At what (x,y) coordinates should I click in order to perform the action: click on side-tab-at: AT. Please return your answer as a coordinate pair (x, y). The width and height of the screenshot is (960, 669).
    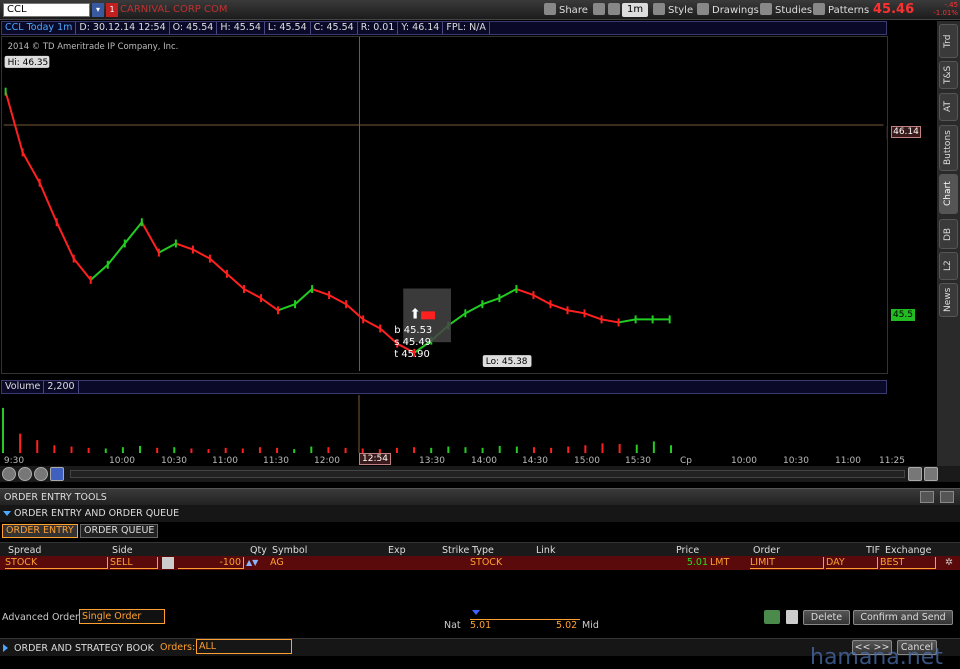
    Looking at the image, I should click on (948, 107).